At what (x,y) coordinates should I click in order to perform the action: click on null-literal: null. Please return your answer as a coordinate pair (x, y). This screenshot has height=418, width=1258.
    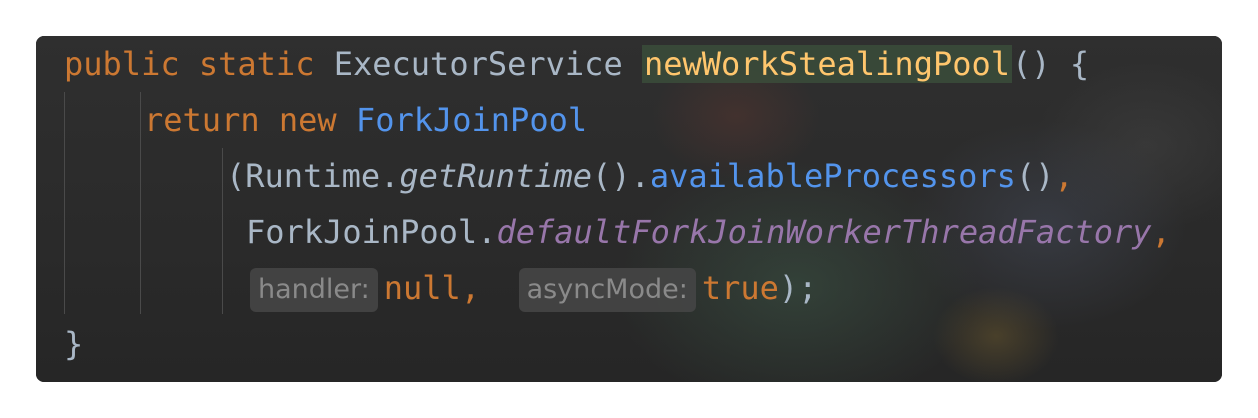
    Looking at the image, I should click on (422, 288).